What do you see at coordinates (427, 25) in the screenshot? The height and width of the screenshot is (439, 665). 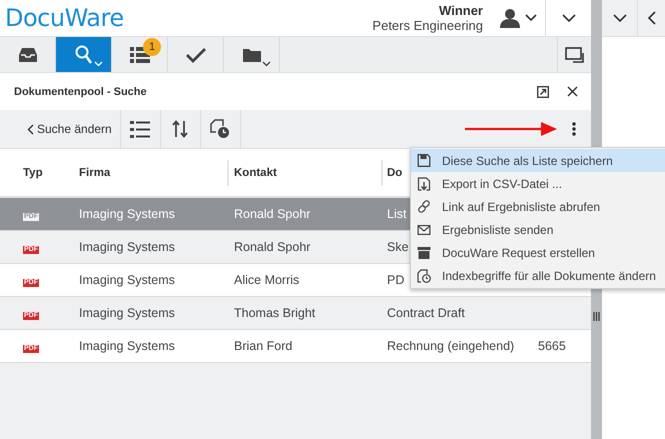 I see `organization-name: Peters Engineering` at bounding box center [427, 25].